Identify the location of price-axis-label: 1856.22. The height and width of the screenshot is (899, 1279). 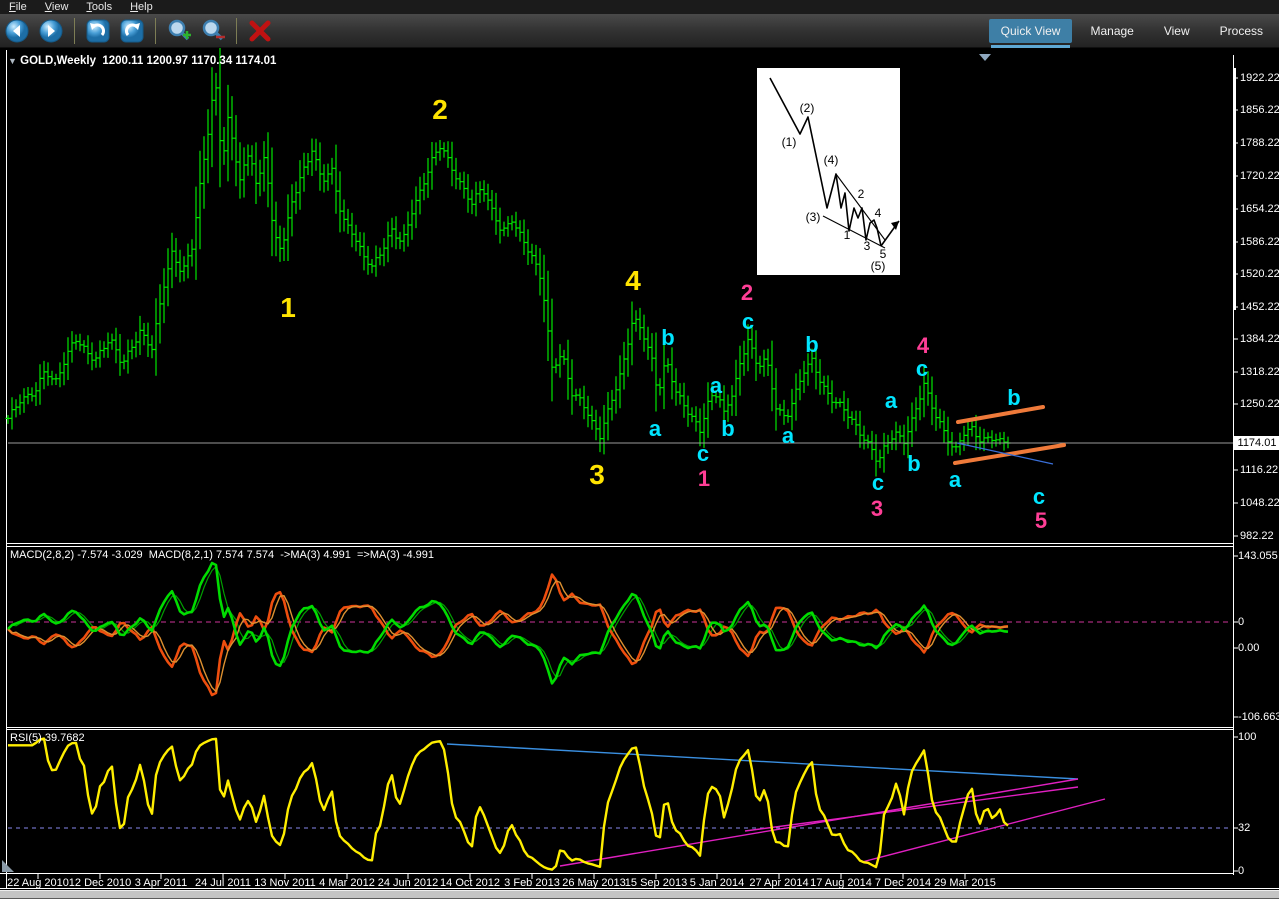
(1259, 110).